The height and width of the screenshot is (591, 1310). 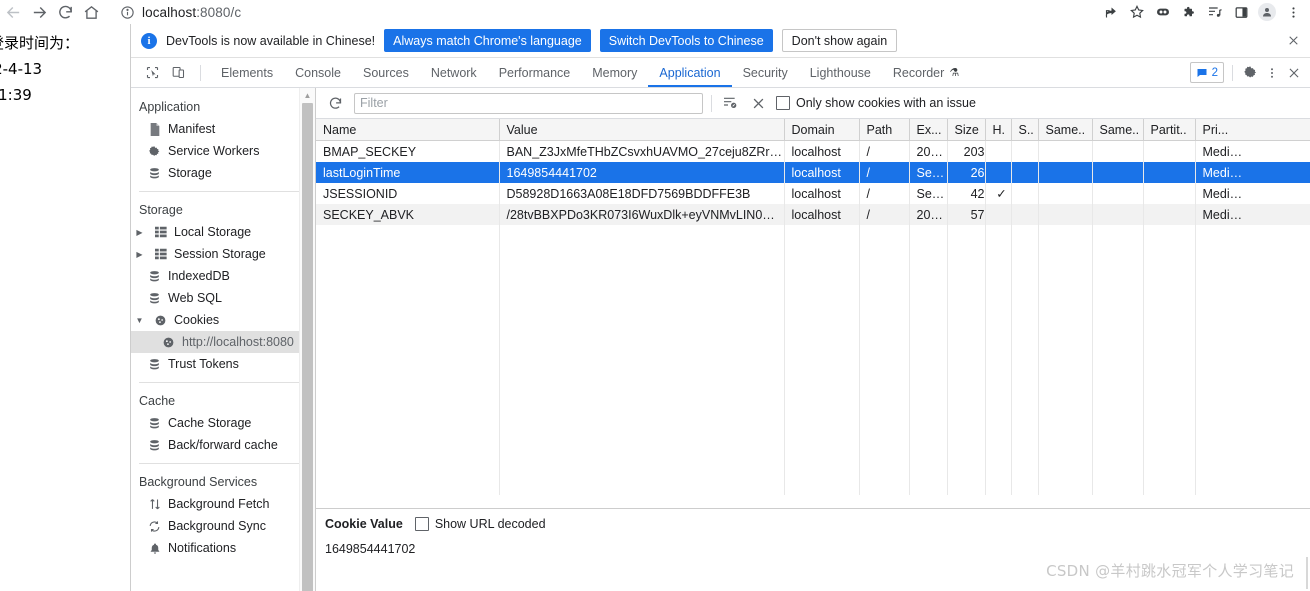 I want to click on sidebar-item-trust-tokens: Trust Tokens, so click(x=223, y=364).